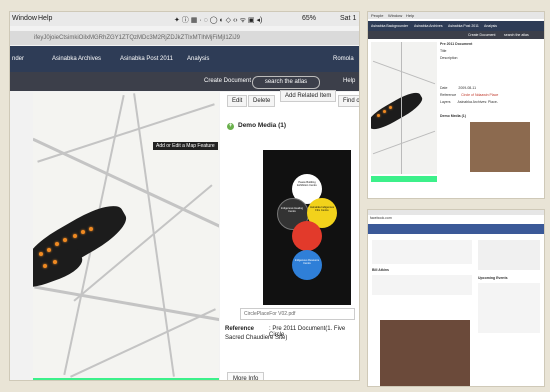 The image size is (550, 392). What do you see at coordinates (322, 209) in the screenshot?
I see `diagram-label-right: Asinabka Indigenous Film Centre` at bounding box center [322, 209].